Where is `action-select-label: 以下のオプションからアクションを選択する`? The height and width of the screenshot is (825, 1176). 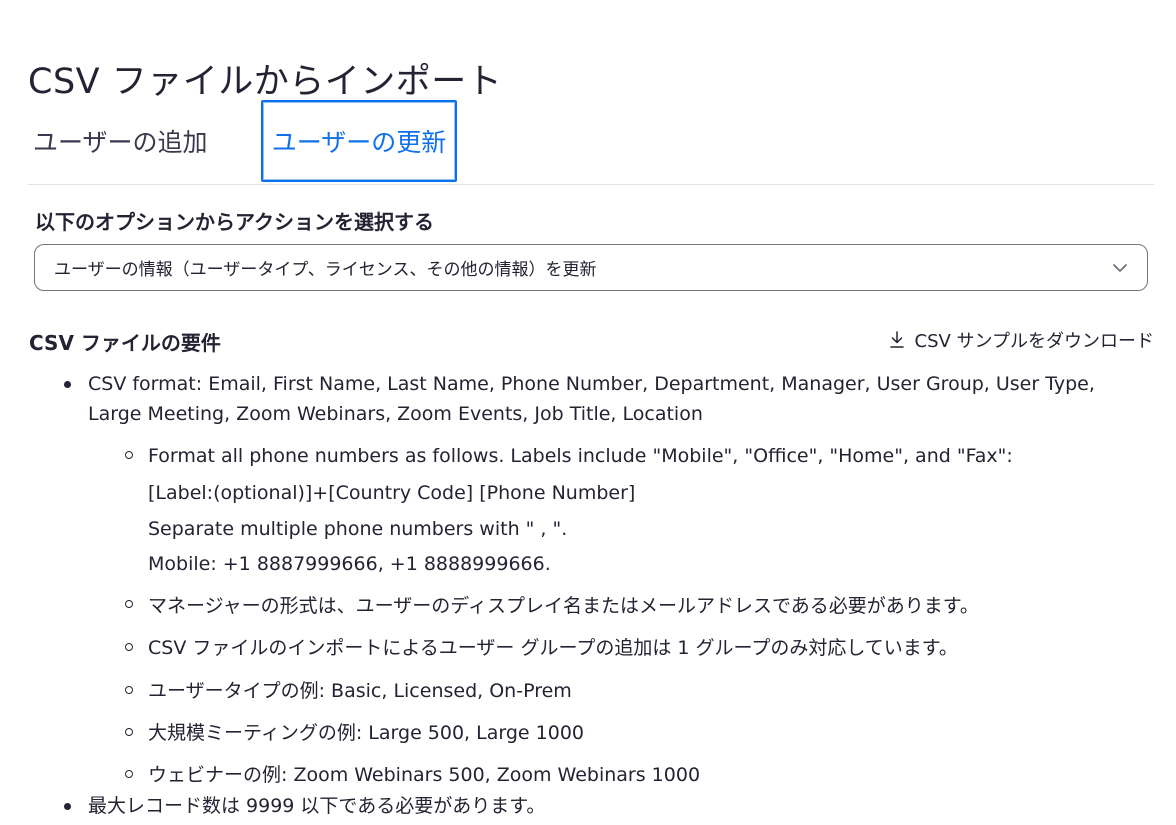
action-select-label: 以下のオプションからアクションを選択する is located at coordinates (234, 222).